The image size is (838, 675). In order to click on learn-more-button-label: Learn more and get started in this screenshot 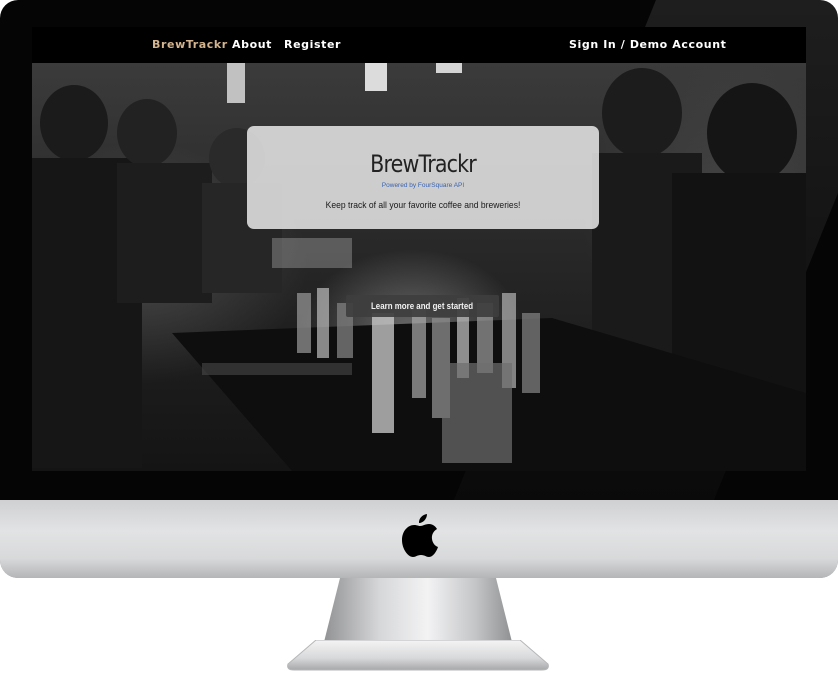, I will do `click(422, 306)`.